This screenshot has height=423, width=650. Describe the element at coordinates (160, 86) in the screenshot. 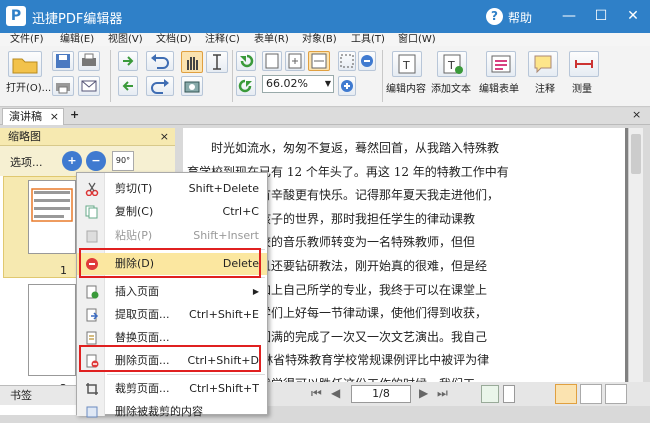

I see `redo-icon` at that location.